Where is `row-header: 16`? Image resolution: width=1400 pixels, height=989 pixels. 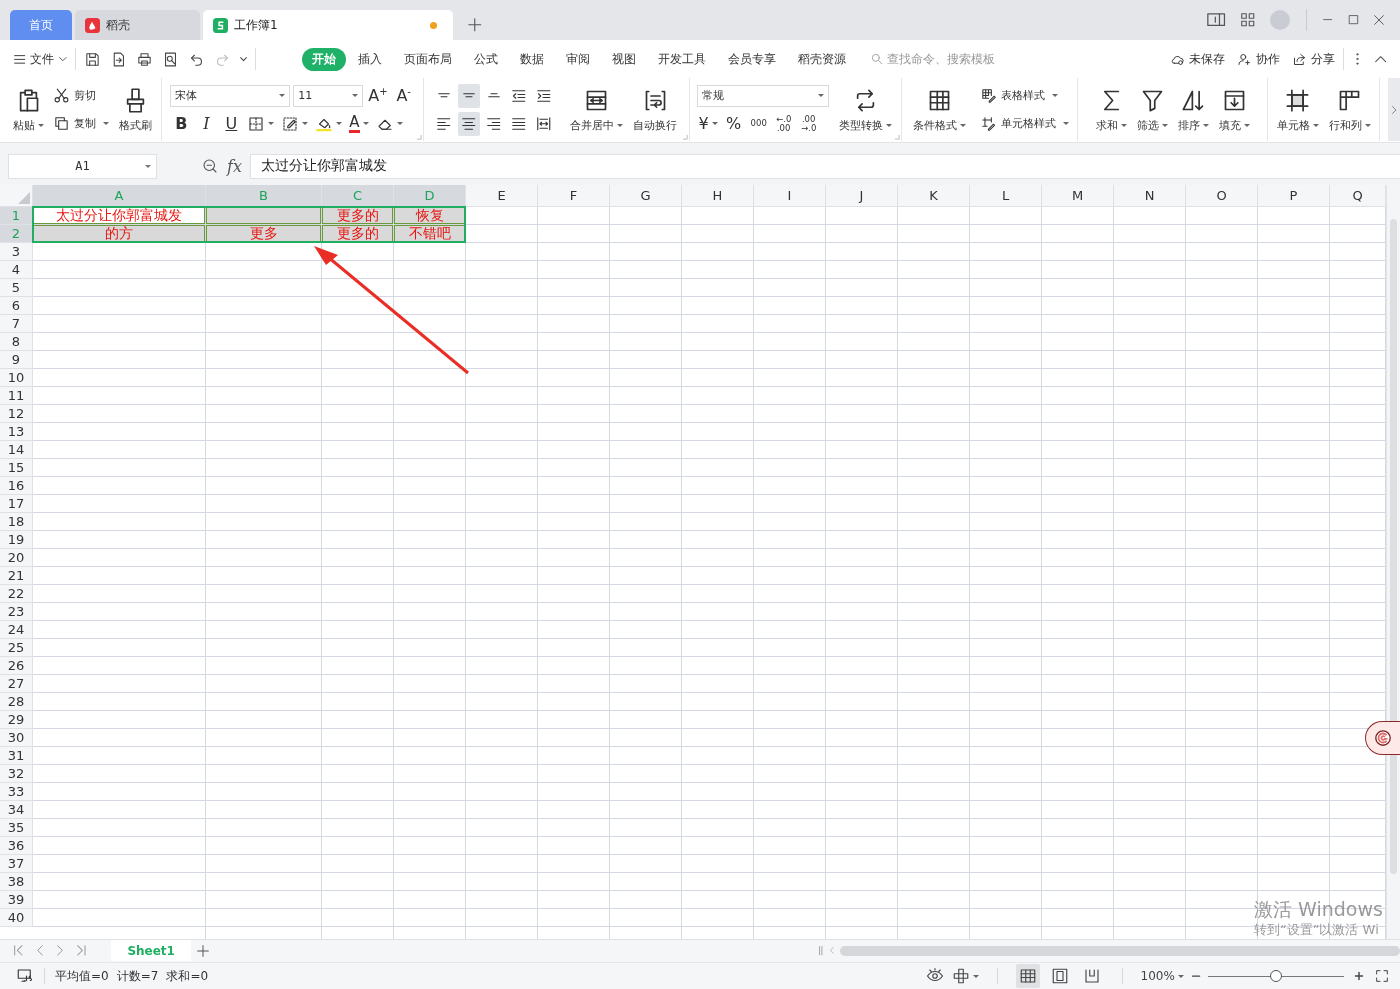 row-header: 16 is located at coordinates (16, 486).